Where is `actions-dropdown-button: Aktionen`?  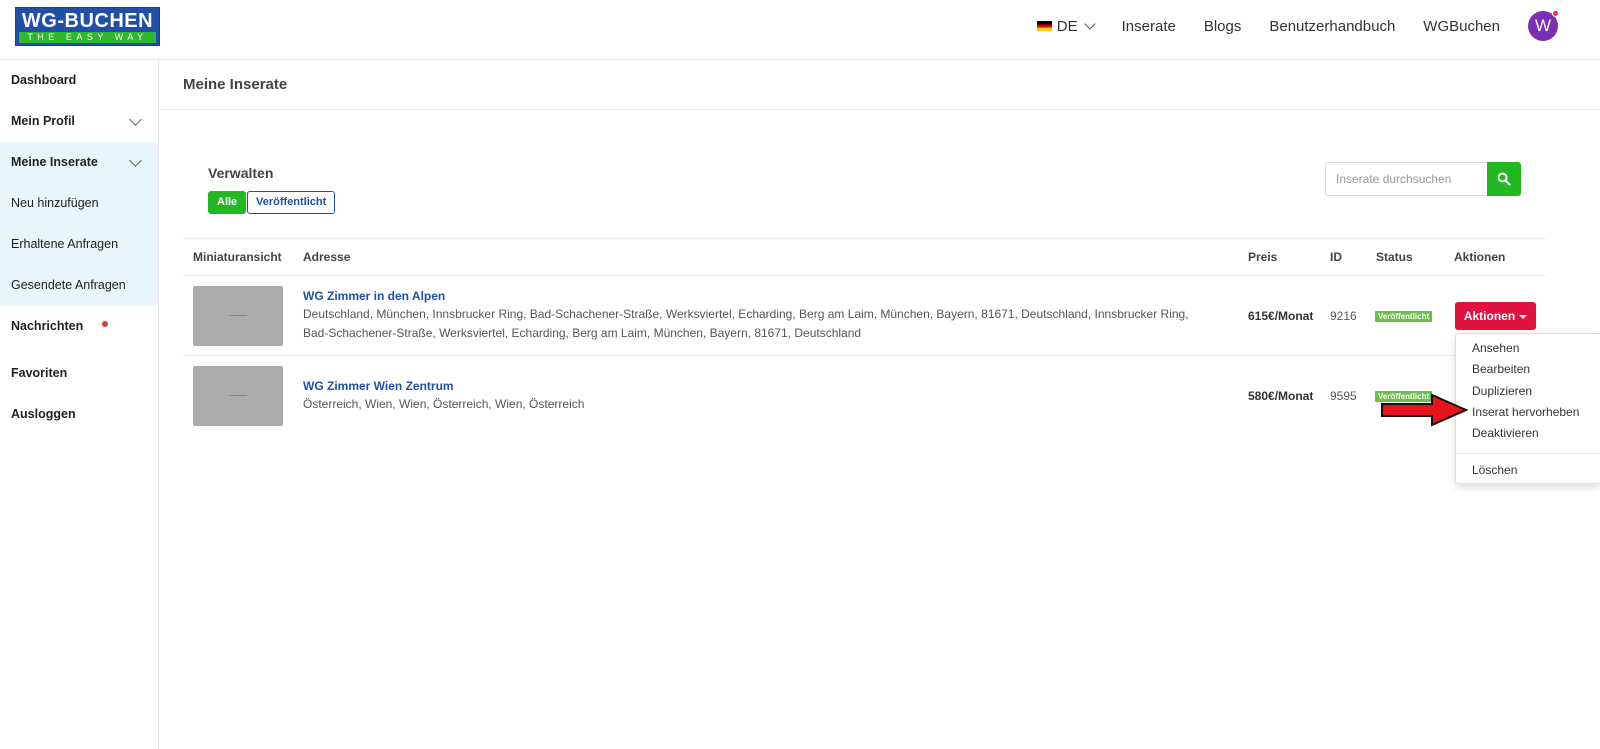
actions-dropdown-button: Aktionen is located at coordinates (1495, 316).